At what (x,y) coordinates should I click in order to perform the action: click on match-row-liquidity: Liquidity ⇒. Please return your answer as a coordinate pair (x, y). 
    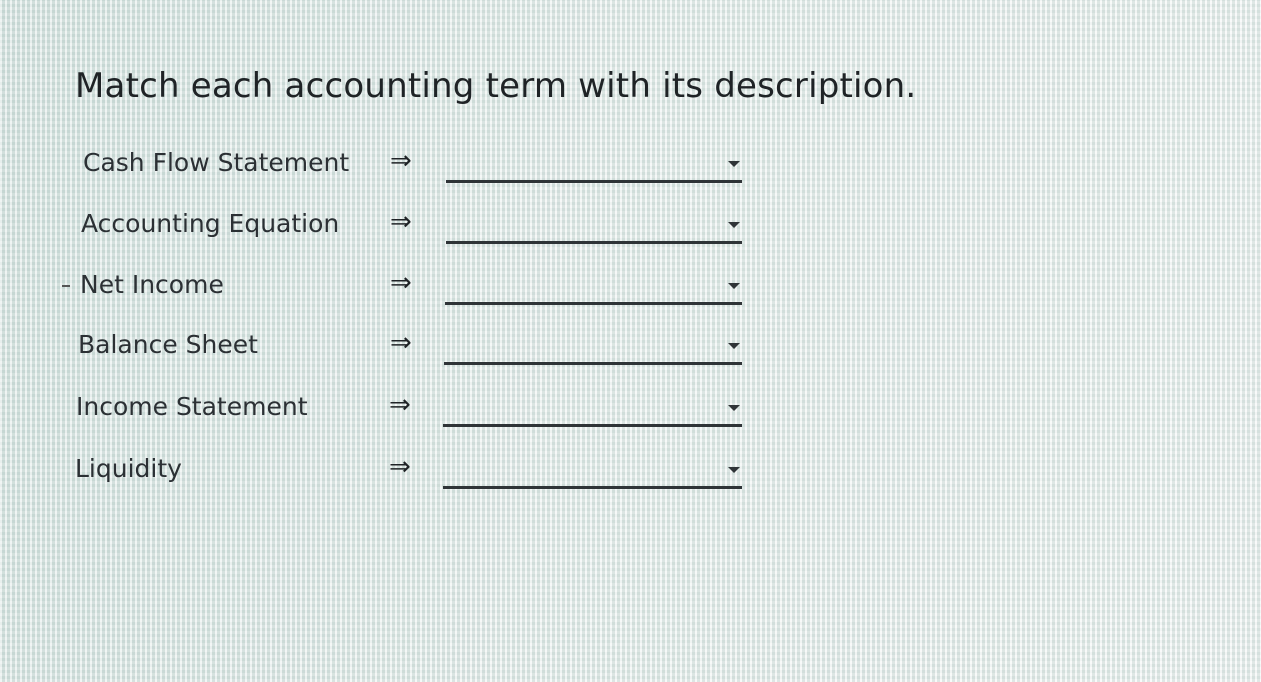
    Looking at the image, I should click on (380, 470).